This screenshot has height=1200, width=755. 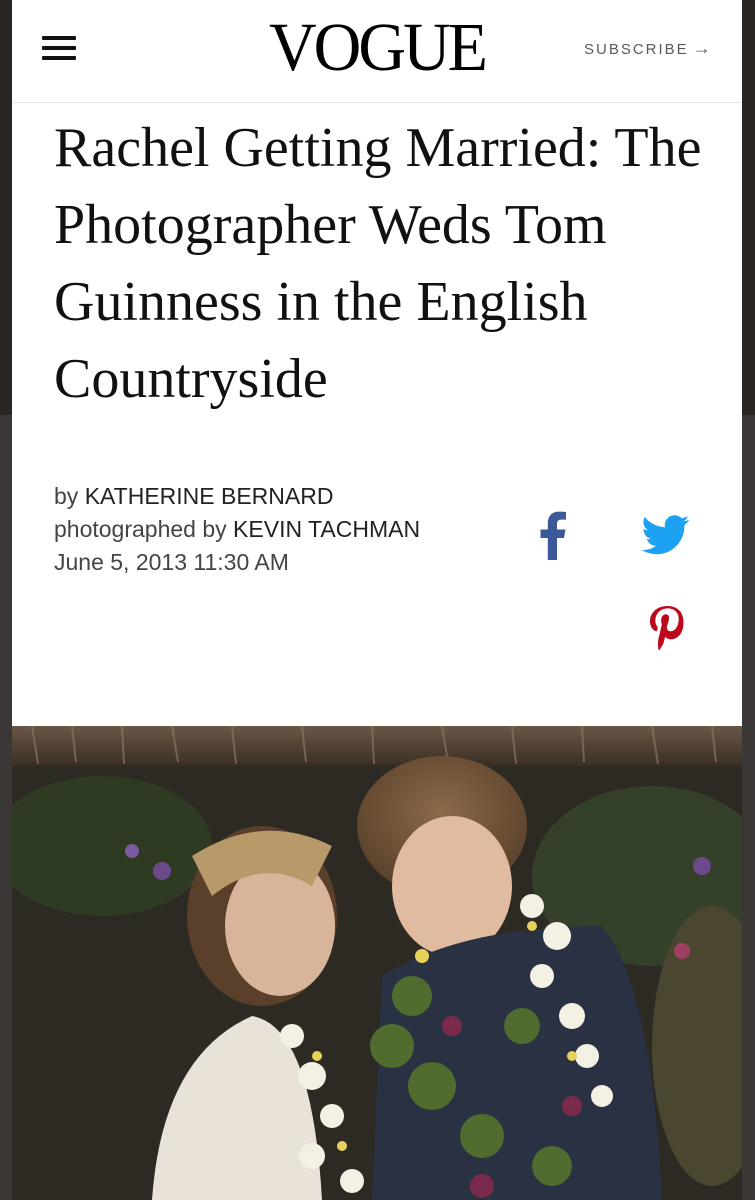 I want to click on pinterest-icon, so click(x=667, y=628).